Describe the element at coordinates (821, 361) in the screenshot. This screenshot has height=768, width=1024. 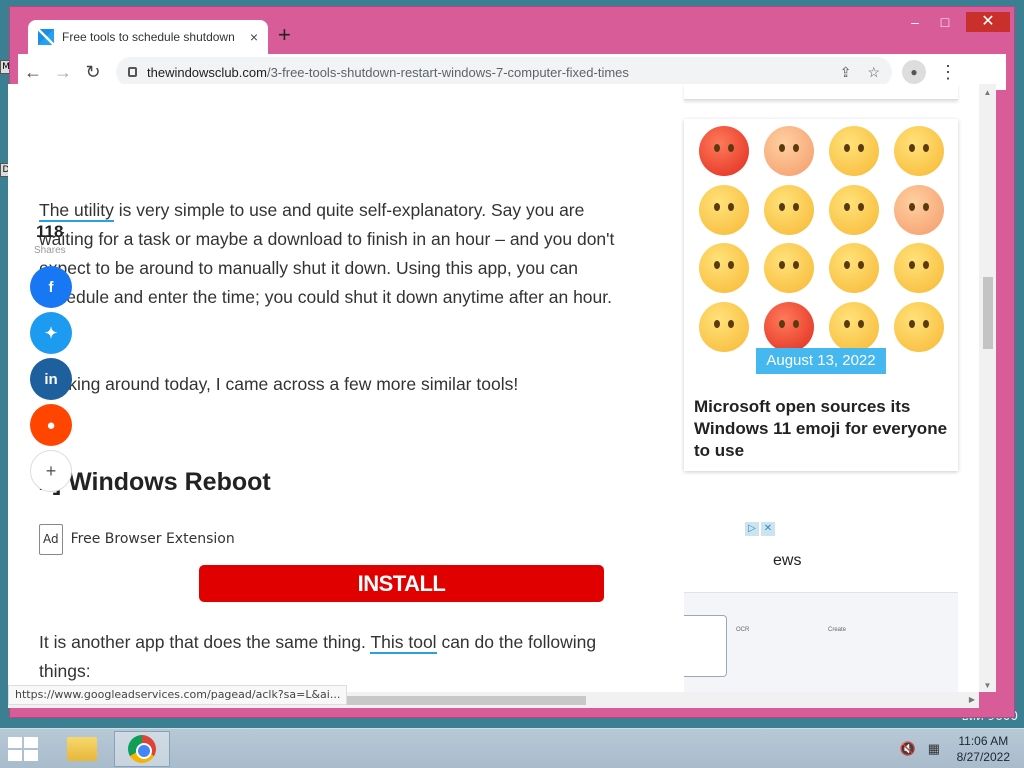
I see `date-badge: August 13, 2022` at that location.